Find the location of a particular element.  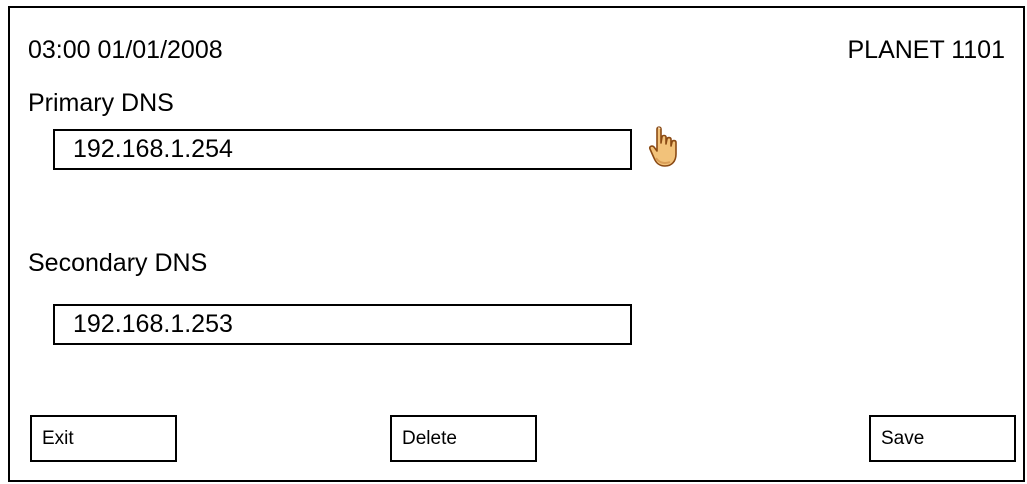

primary-dns-label: Primary DNS is located at coordinates (101, 103).